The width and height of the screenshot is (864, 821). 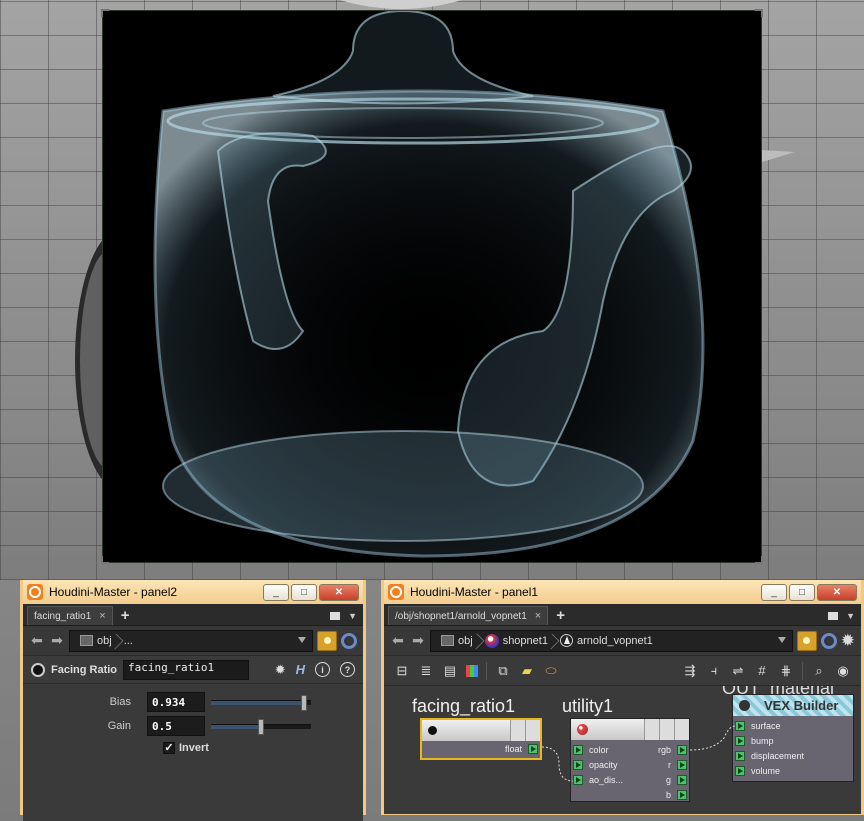 What do you see at coordinates (527, 671) in the screenshot?
I see `sticky-note-icon: ▰` at bounding box center [527, 671].